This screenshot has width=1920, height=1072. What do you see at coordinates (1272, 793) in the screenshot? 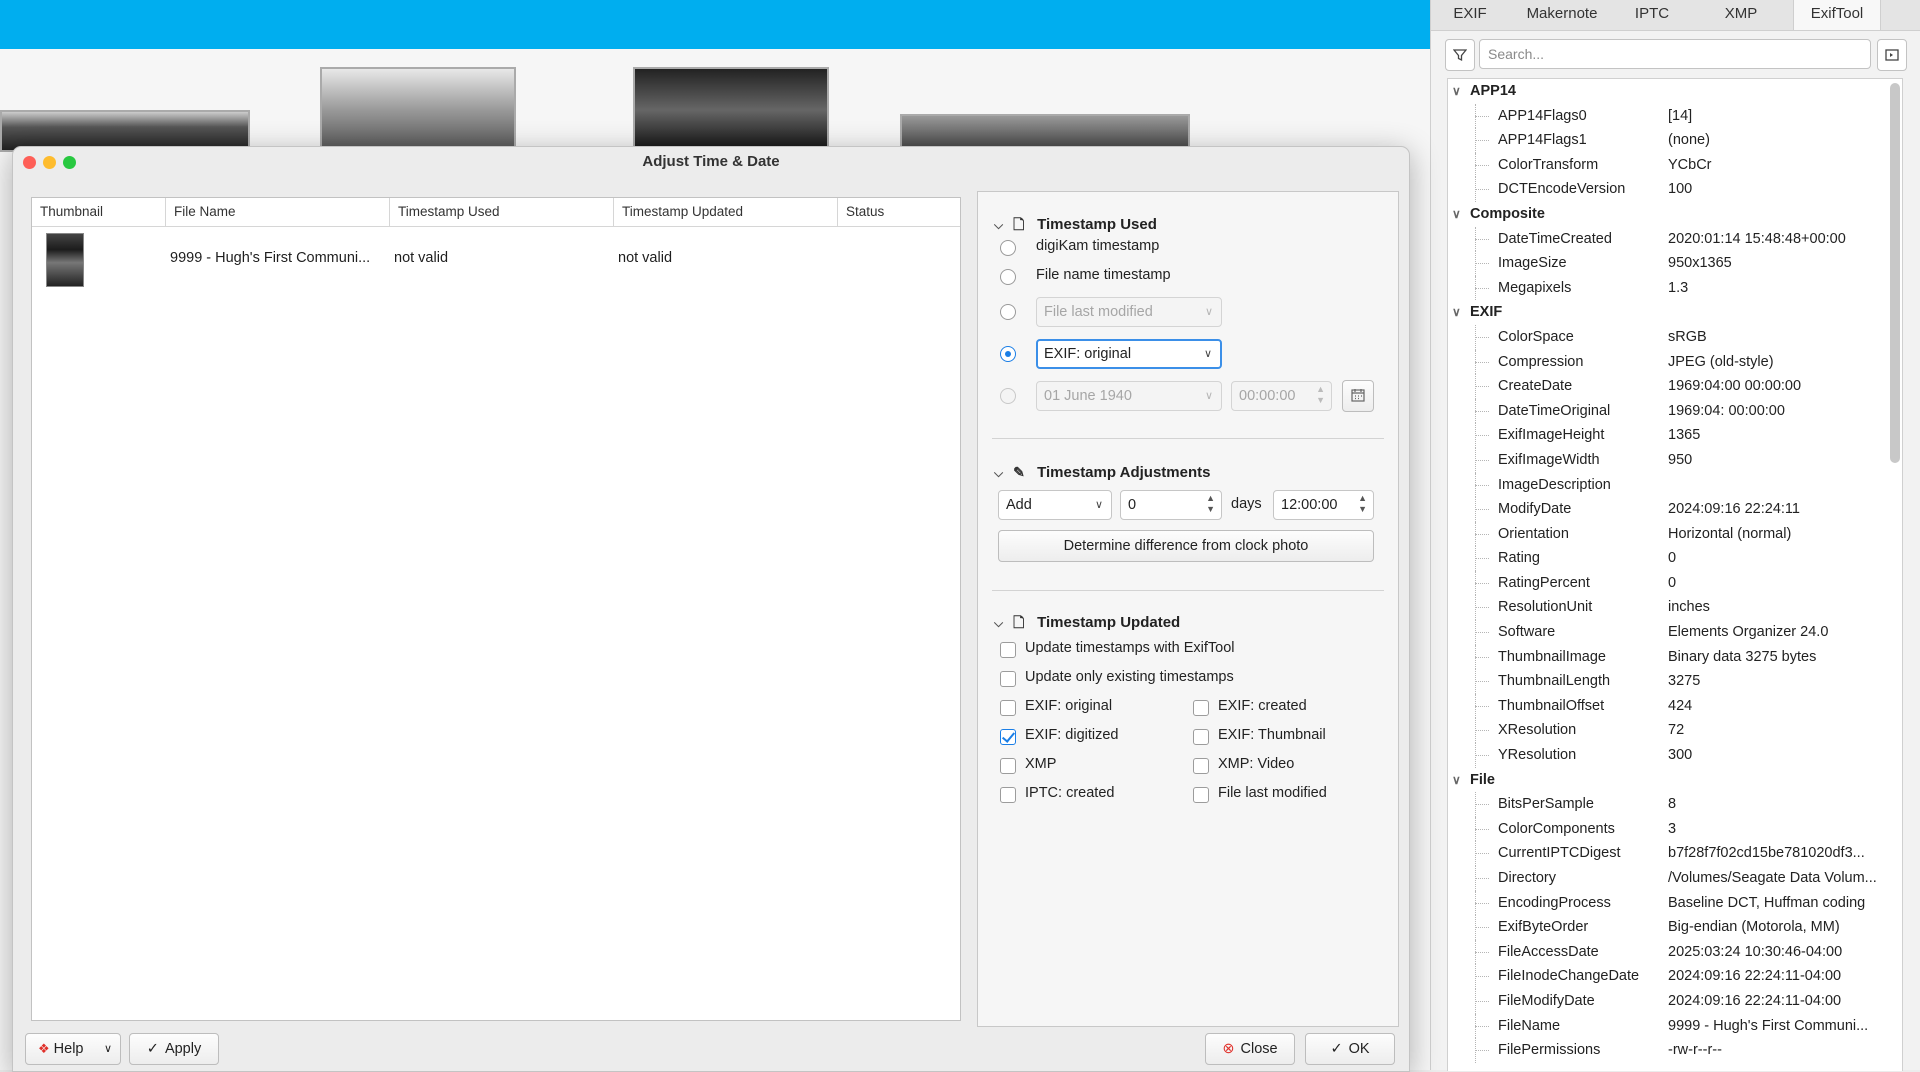
I see `file-last-modified-label: File last modified` at bounding box center [1272, 793].